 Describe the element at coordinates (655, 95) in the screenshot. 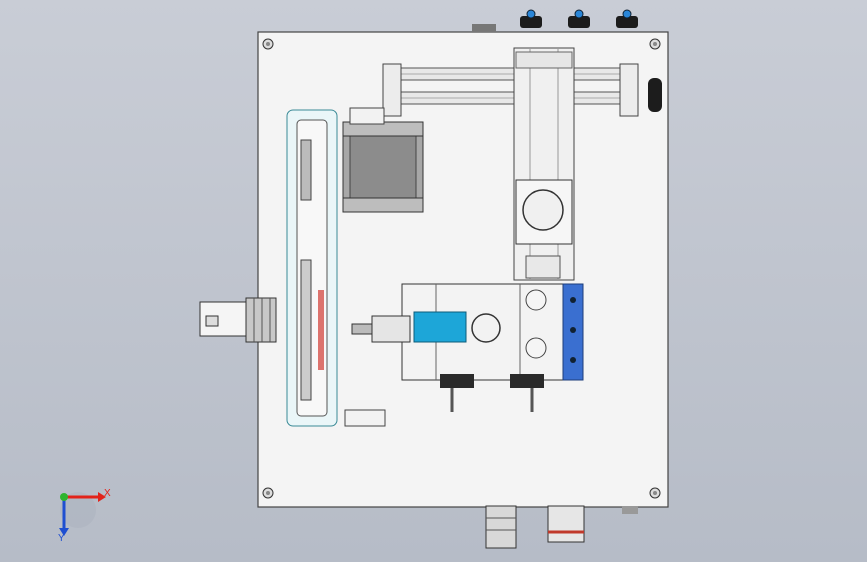

I see `knob` at that location.